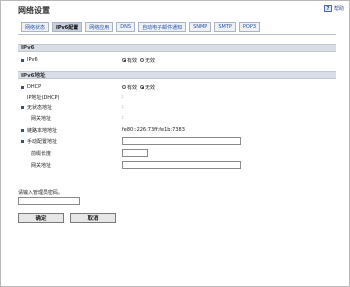 This screenshot has width=350, height=287. I want to click on help-icon: ?, so click(327, 8).